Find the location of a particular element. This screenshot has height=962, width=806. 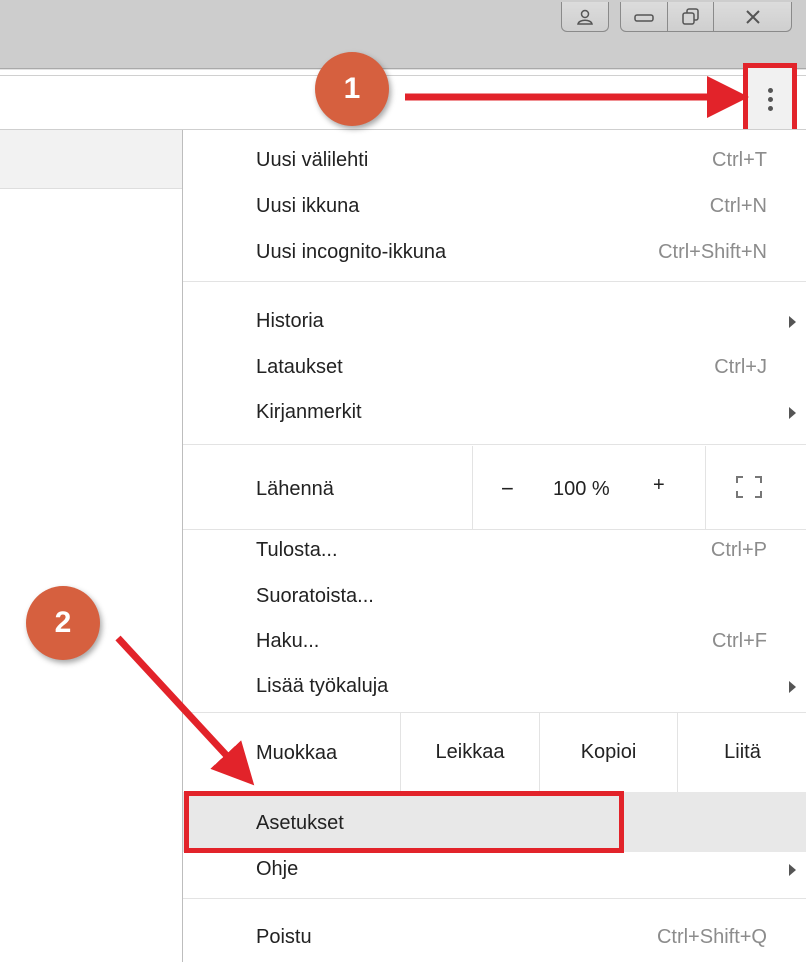

menu-item-shortcut: Ctrl+T is located at coordinates (739, 160).